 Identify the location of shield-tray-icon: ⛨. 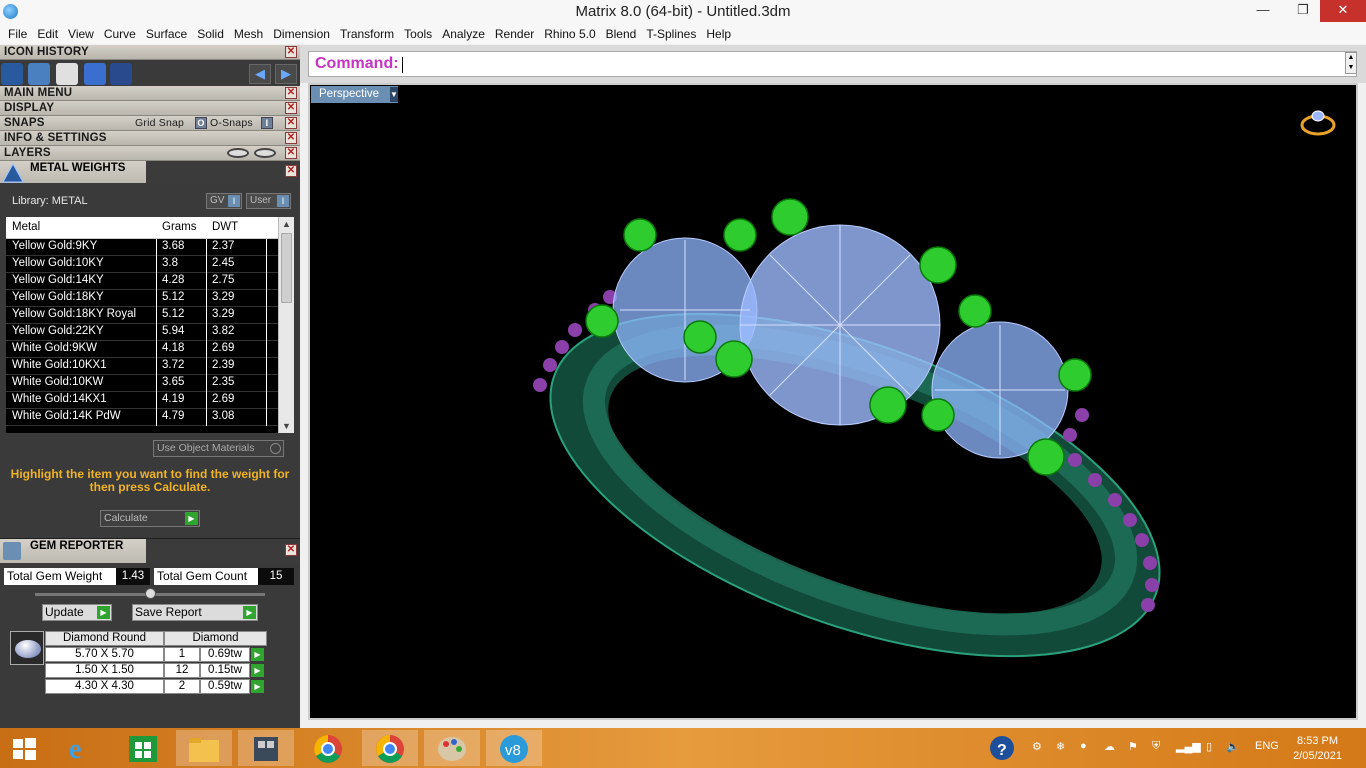
(1156, 746).